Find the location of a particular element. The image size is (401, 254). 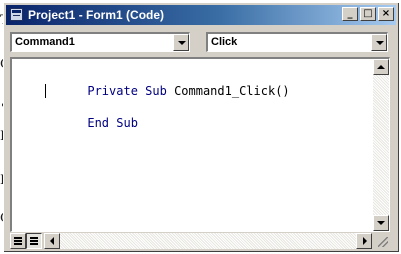

object-dropdown-button is located at coordinates (181, 42).